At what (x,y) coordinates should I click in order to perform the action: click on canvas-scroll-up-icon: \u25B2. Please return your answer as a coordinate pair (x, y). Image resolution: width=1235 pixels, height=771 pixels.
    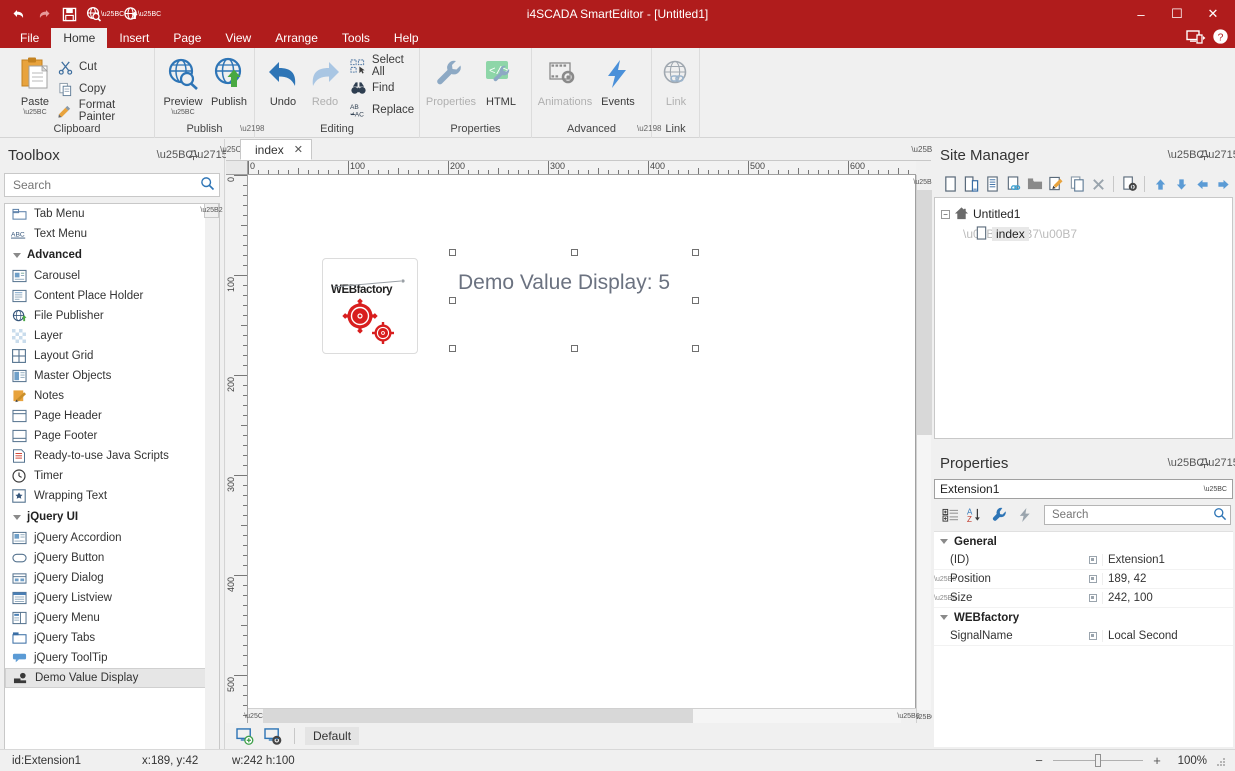
    Looking at the image, I should click on (924, 182).